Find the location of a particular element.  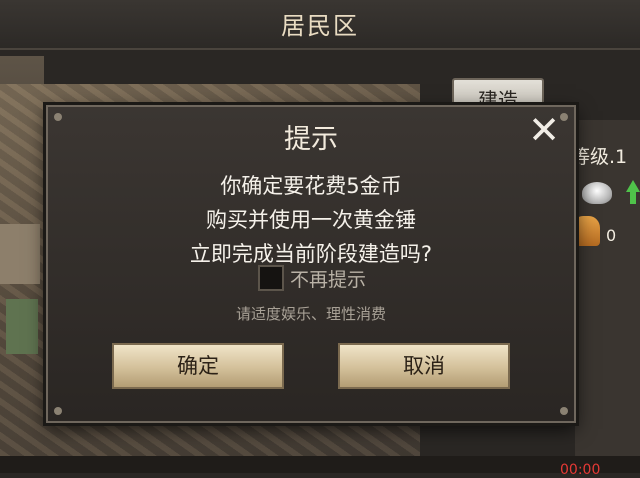

dont-remind-row: 不再提示 is located at coordinates (312, 278).